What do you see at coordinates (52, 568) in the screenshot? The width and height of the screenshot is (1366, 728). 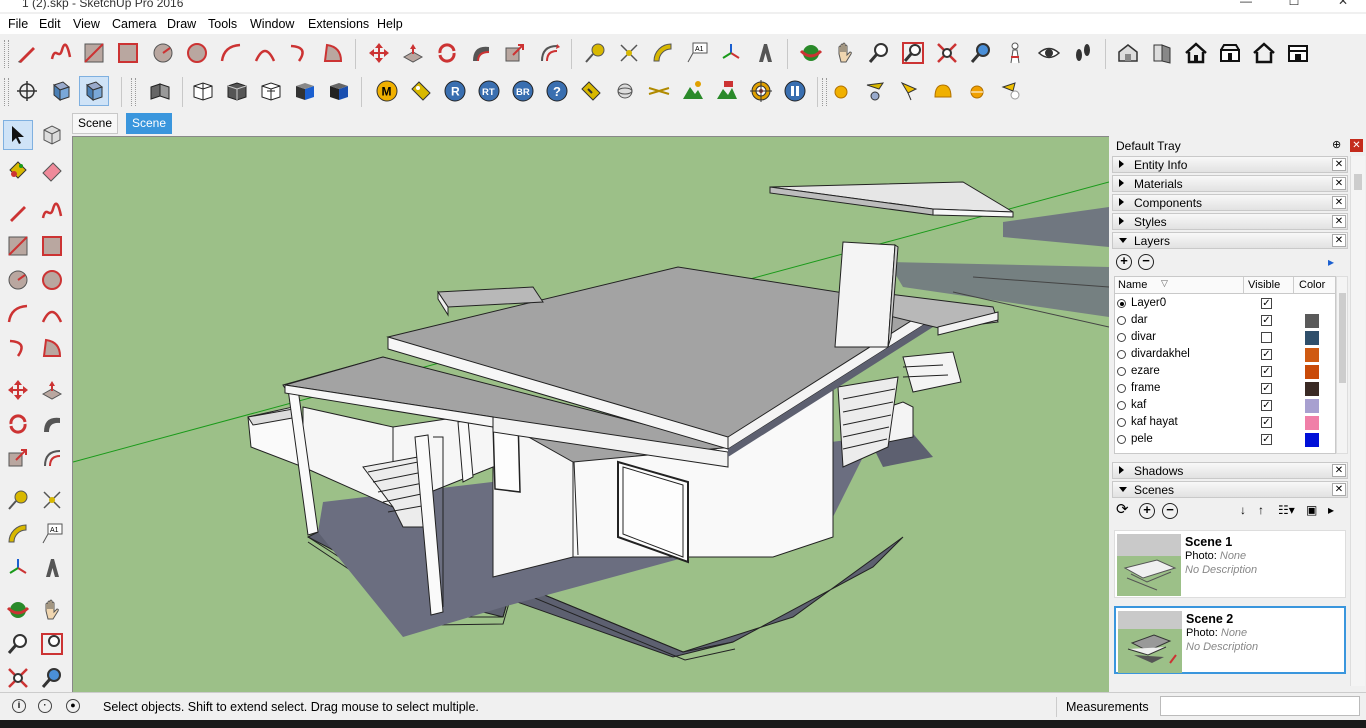 I see `3d-text-icon` at bounding box center [52, 568].